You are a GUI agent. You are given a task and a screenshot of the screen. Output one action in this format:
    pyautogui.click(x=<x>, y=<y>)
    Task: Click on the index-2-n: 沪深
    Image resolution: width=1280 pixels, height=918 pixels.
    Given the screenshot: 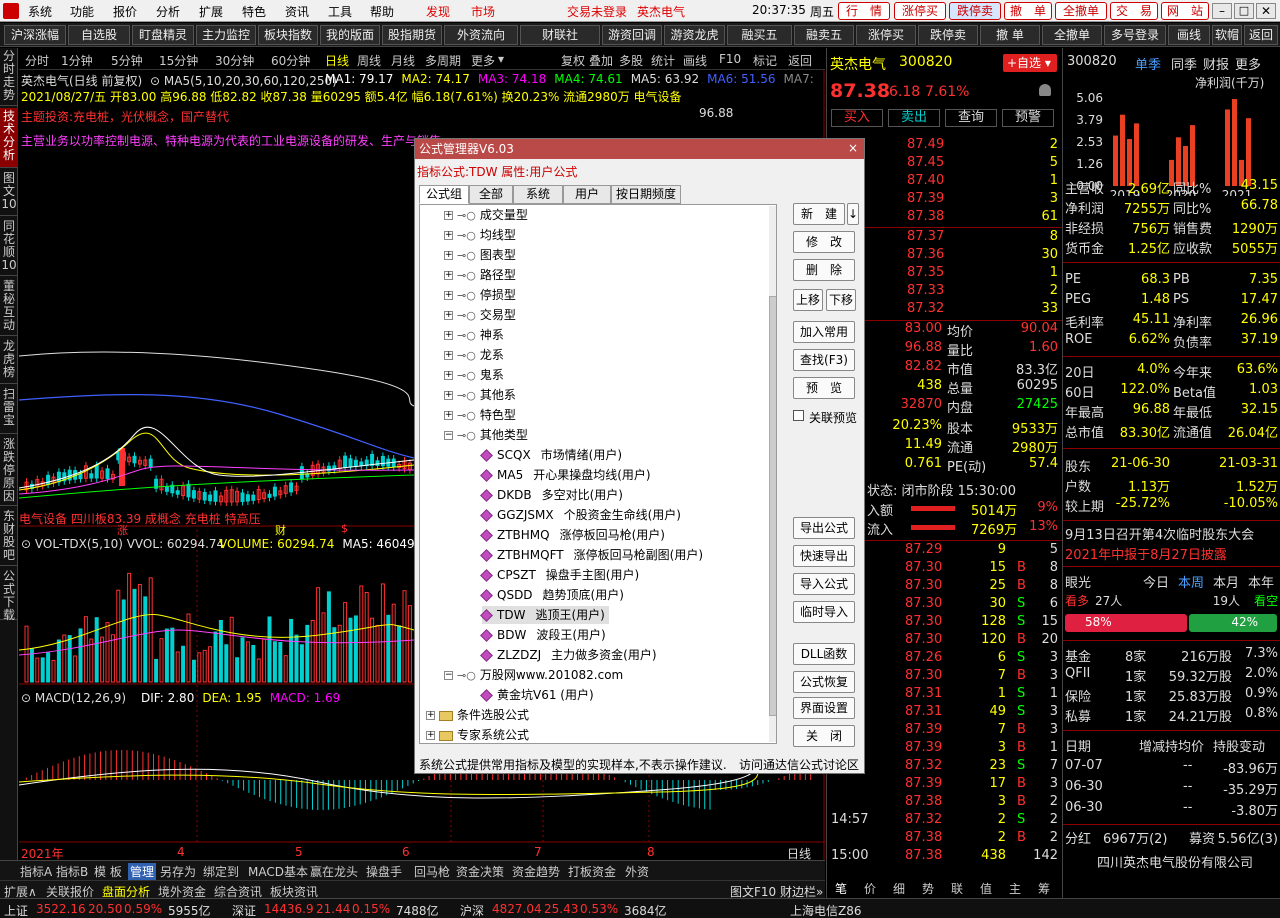 What is the action you would take?
    pyautogui.click(x=472, y=910)
    